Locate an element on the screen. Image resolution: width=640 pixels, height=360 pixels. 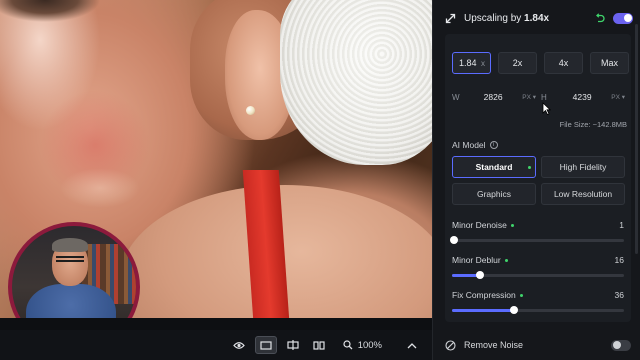
photo-eye is located at coordinates (55, 13).